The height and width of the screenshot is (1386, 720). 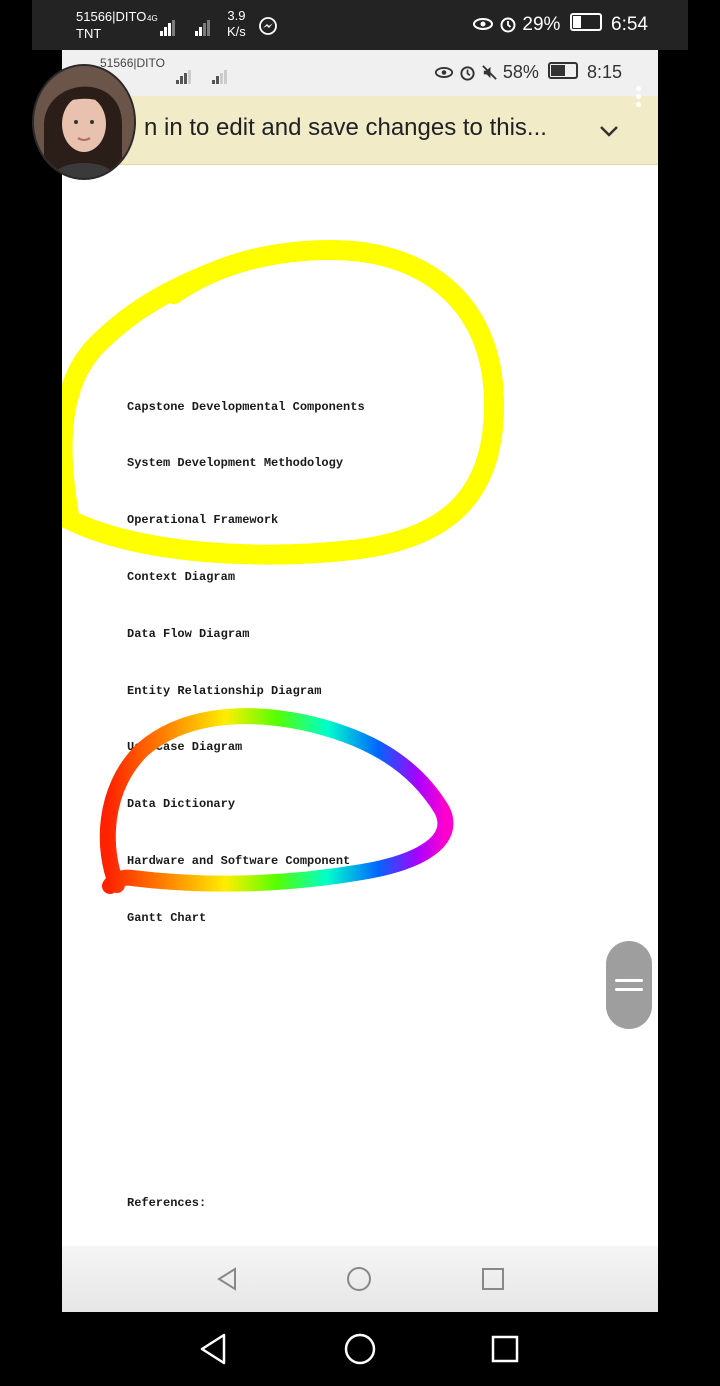 I want to click on network-badge: 4G, so click(x=152, y=18).